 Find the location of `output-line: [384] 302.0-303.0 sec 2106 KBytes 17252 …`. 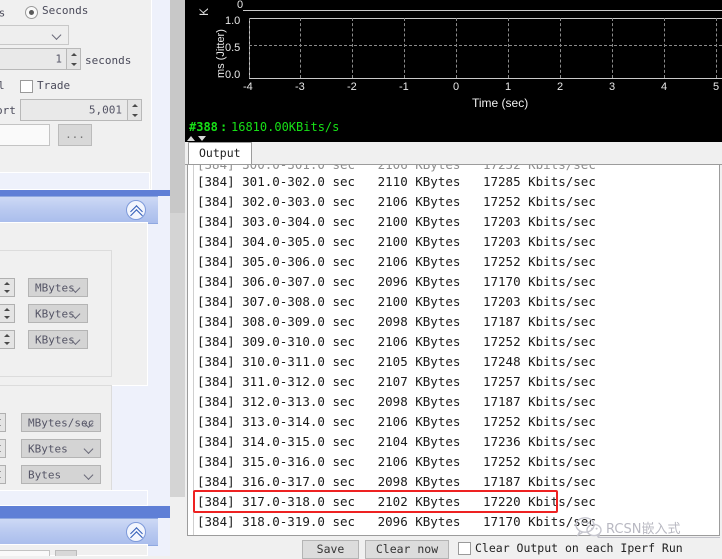

output-line: [384] 302.0-303.0 sec 2106 KBytes 17252 … is located at coordinates (396, 201).